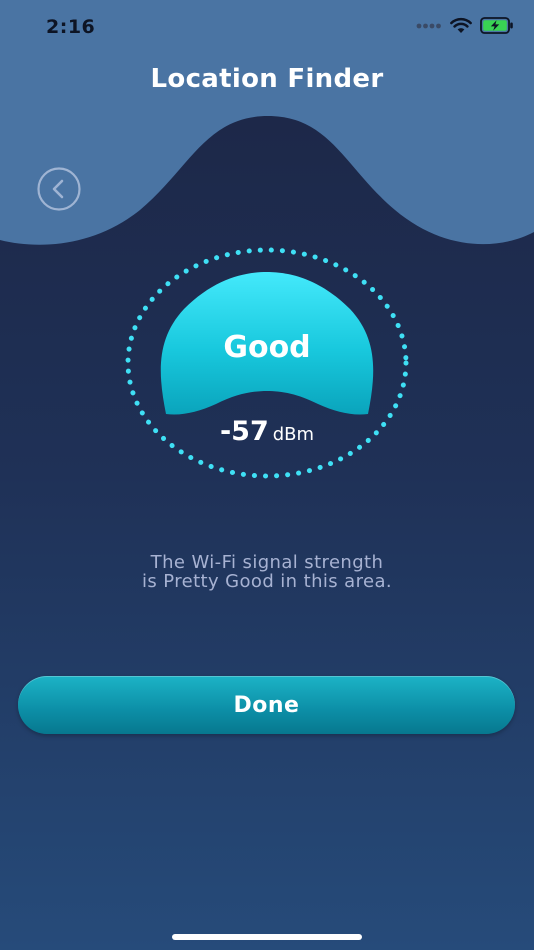  Describe the element at coordinates (266, 705) in the screenshot. I see `done-button: Done` at that location.